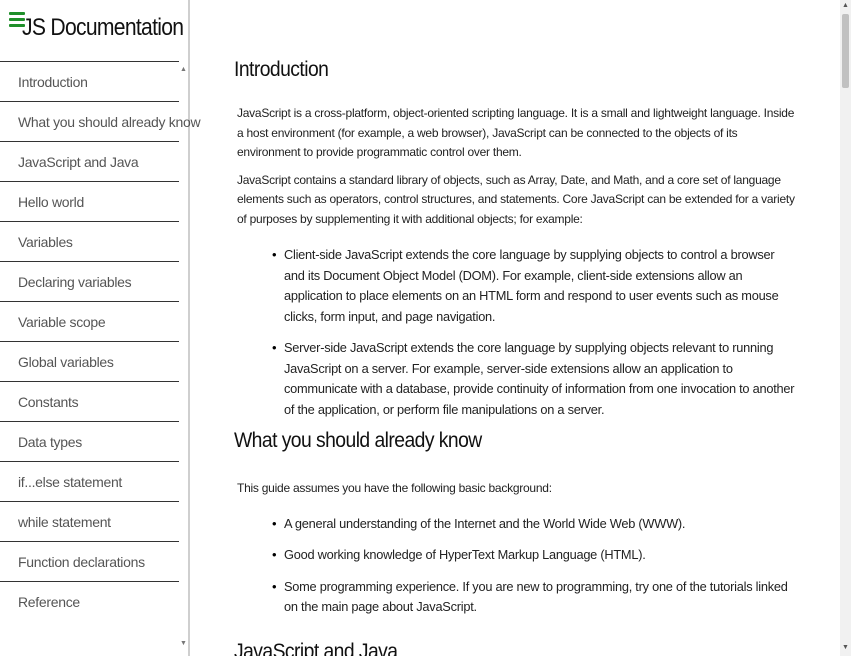  Describe the element at coordinates (281, 69) in the screenshot. I see `section-title: Introduction` at that location.